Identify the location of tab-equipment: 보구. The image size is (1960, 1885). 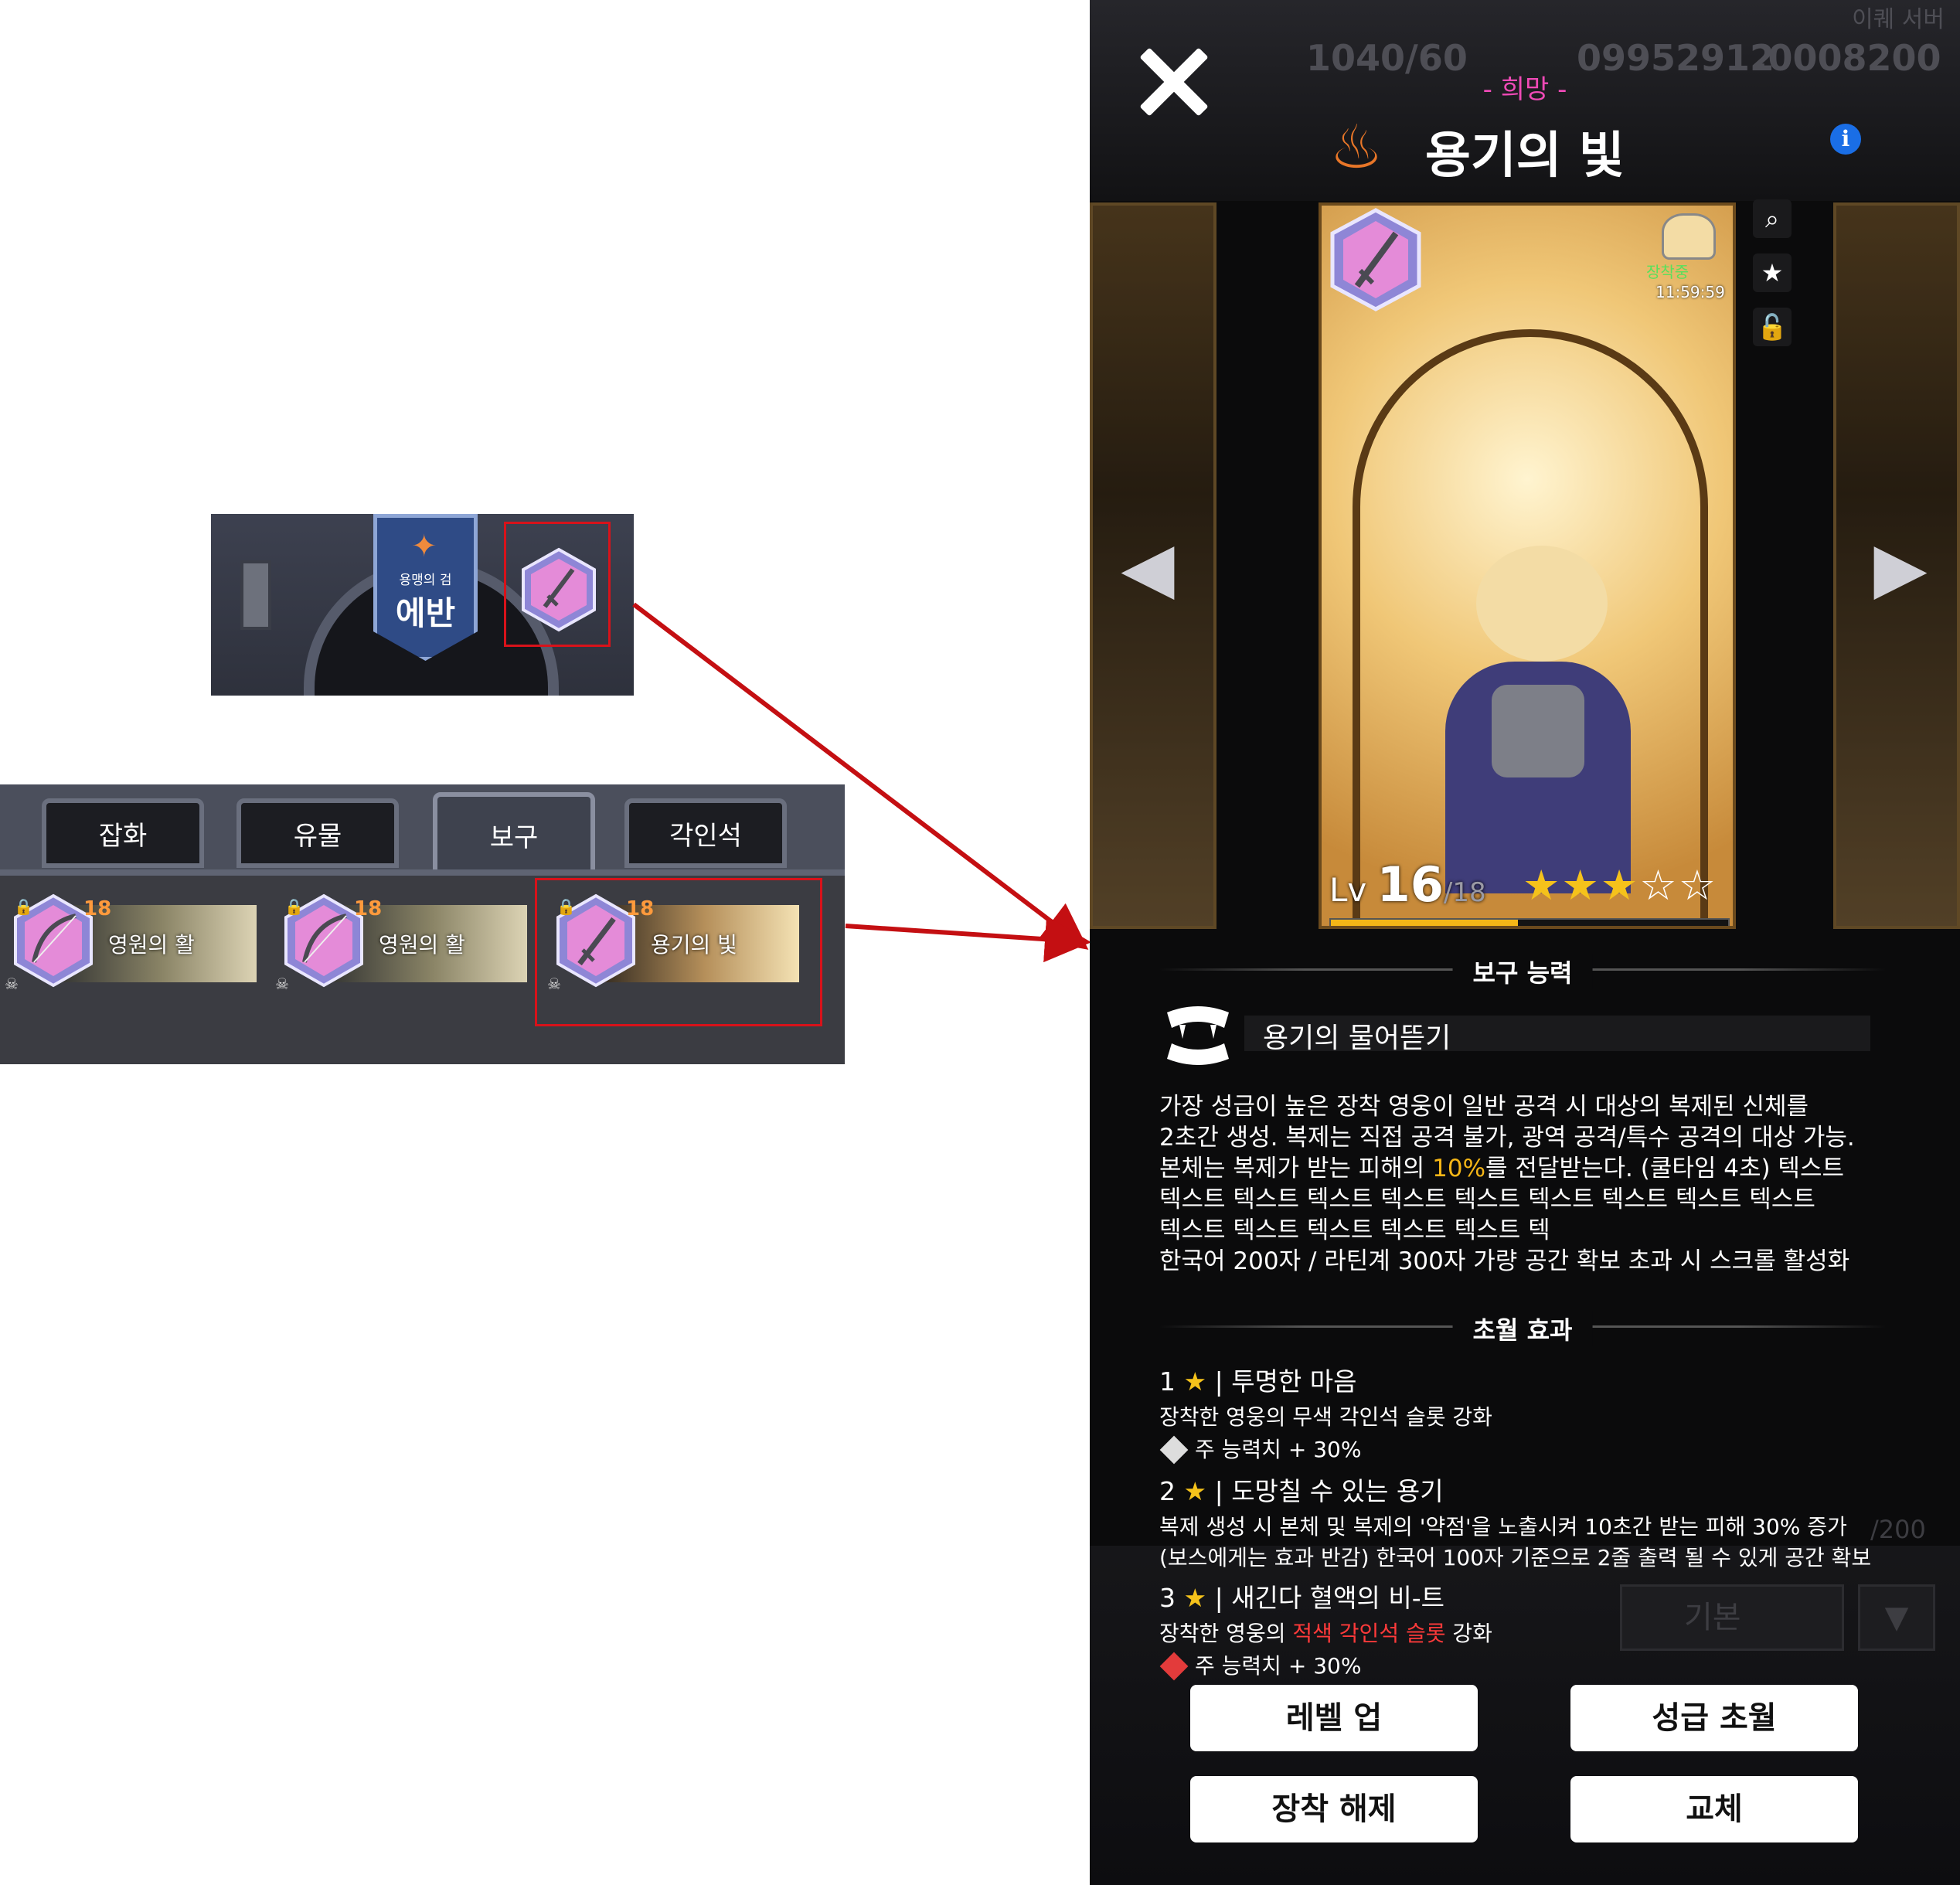
(514, 834).